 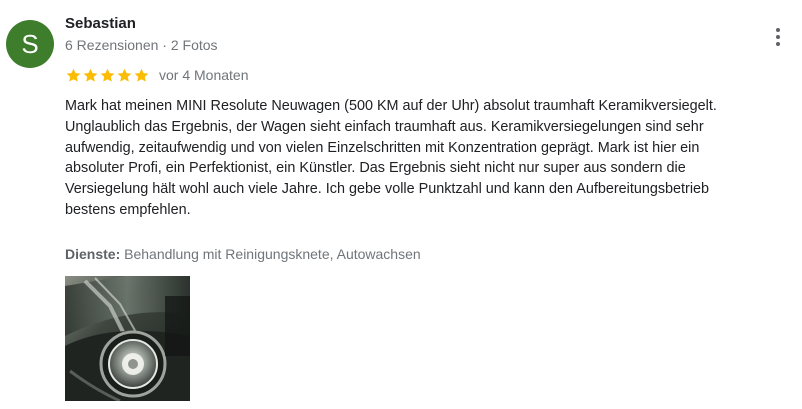 I want to click on author-meta: 6 Rezensionen · 2 Fotos, so click(x=141, y=45).